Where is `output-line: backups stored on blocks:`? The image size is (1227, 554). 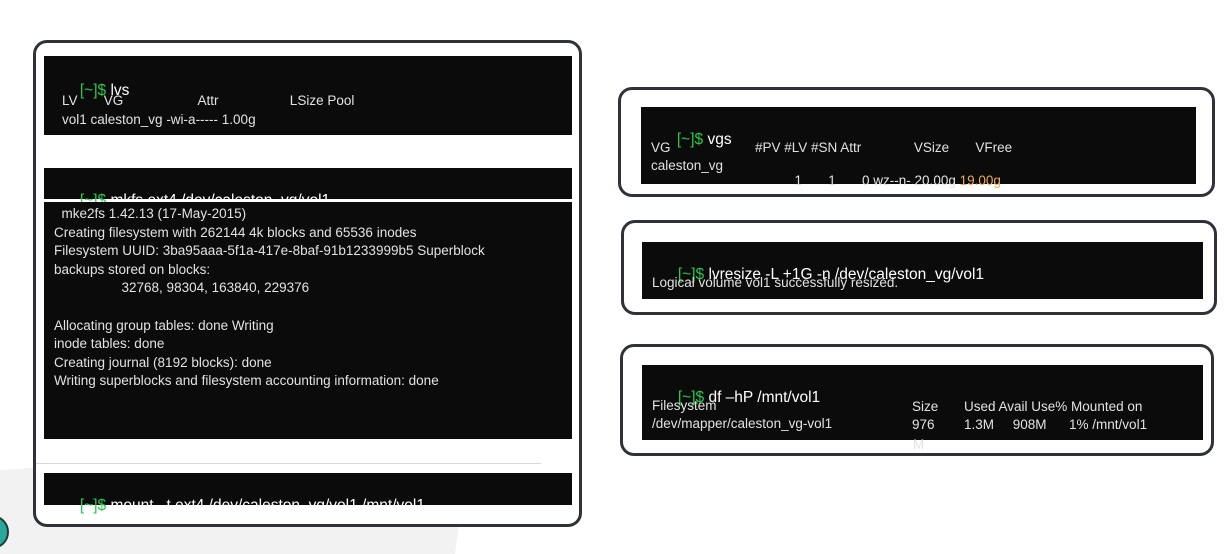
output-line: backups stored on blocks: is located at coordinates (132, 269).